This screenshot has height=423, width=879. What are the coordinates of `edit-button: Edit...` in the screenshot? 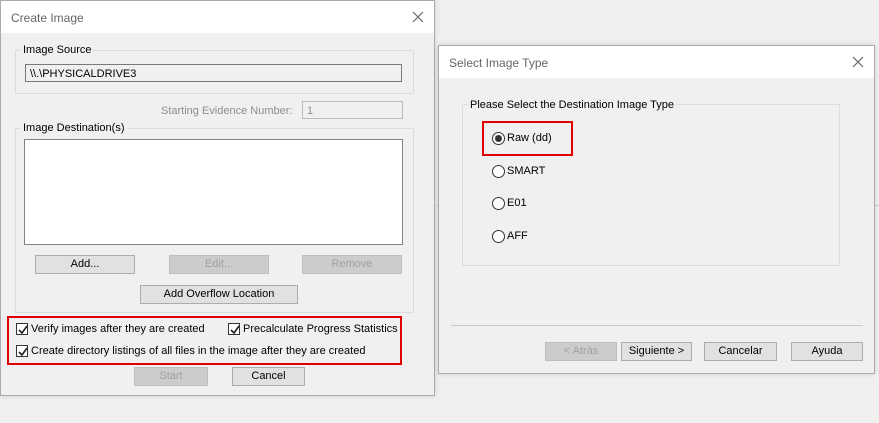 It's located at (219, 264).